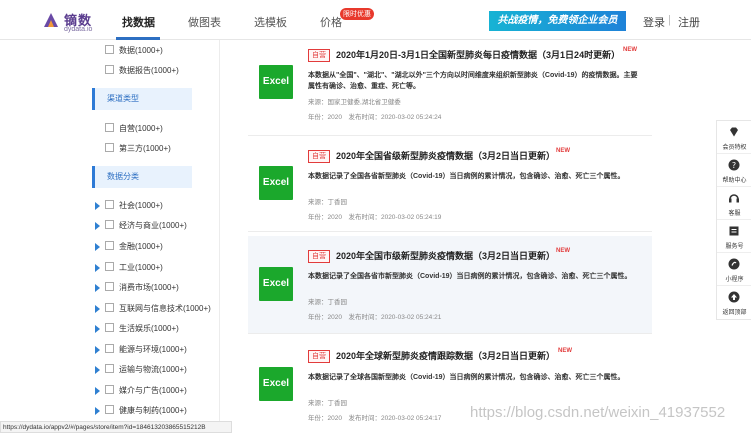 The height and width of the screenshot is (433, 751). I want to click on data-category-heading: 数据分类, so click(142, 177).